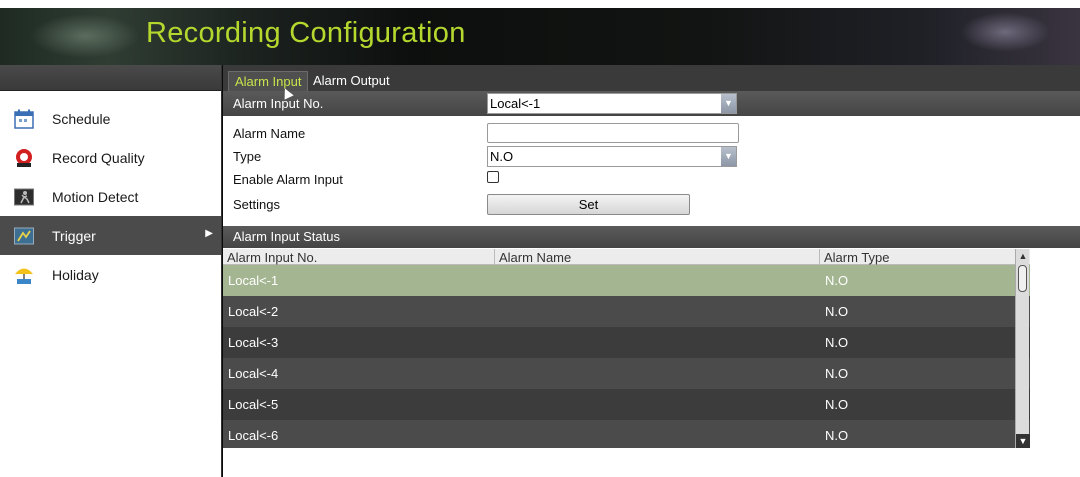  What do you see at coordinates (247, 156) in the screenshot?
I see `type-label: Type` at bounding box center [247, 156].